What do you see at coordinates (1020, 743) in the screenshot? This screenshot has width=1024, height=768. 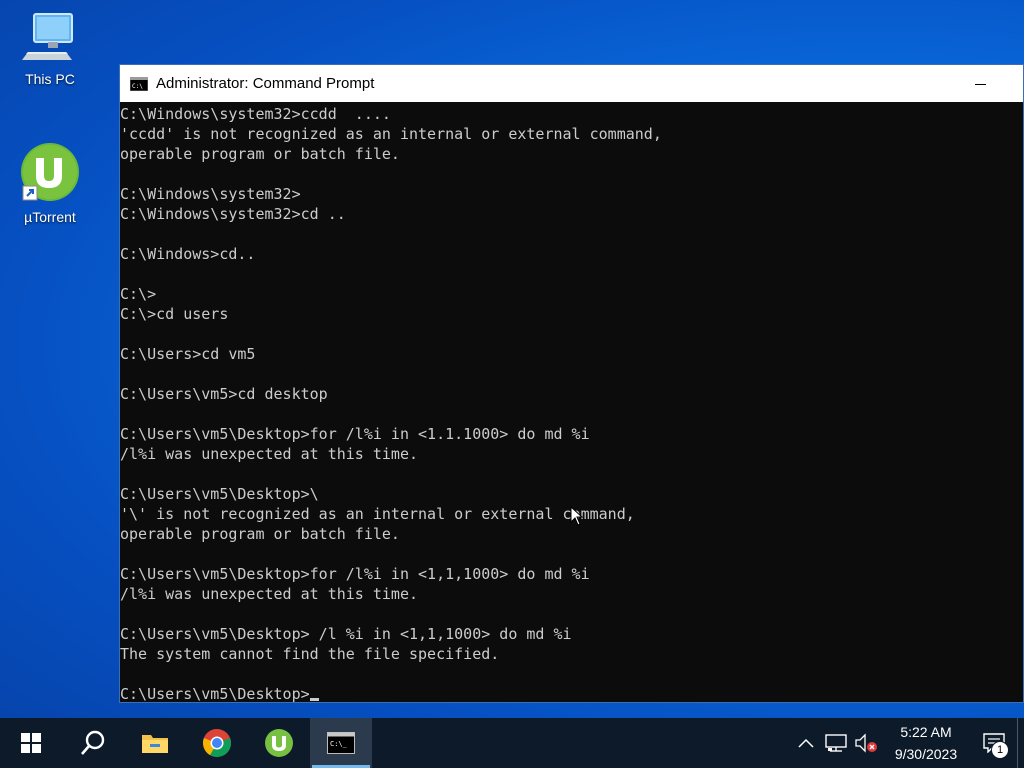 I see `show-desktop-button` at bounding box center [1020, 743].